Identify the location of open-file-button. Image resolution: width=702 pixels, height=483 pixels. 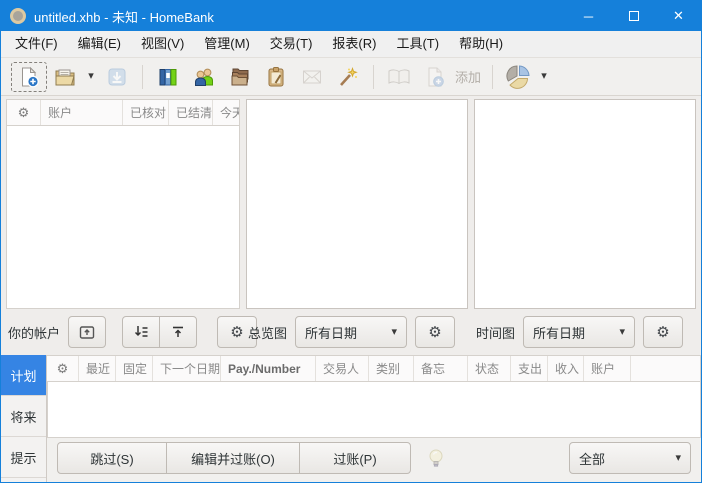
(65, 77).